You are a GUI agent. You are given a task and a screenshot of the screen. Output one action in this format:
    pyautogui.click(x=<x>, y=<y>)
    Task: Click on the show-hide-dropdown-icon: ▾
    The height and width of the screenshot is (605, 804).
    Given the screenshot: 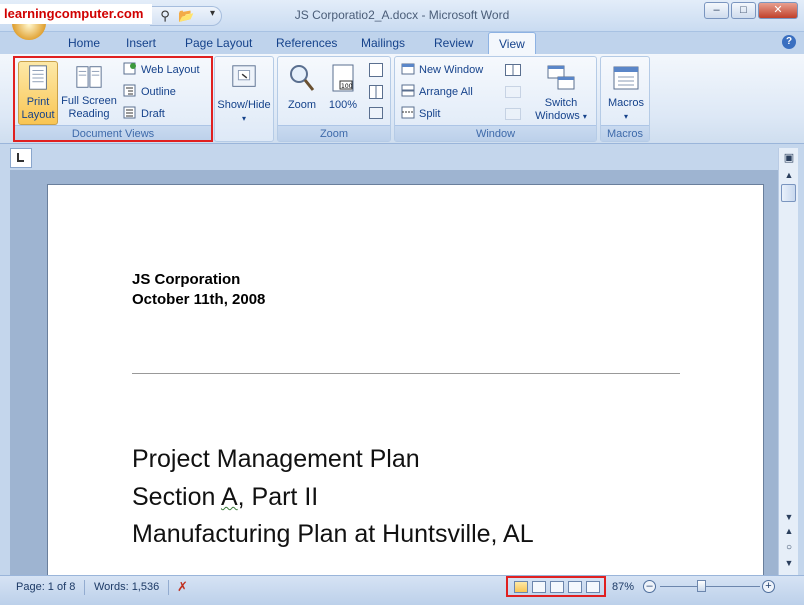 What is the action you would take?
    pyautogui.click(x=243, y=118)
    